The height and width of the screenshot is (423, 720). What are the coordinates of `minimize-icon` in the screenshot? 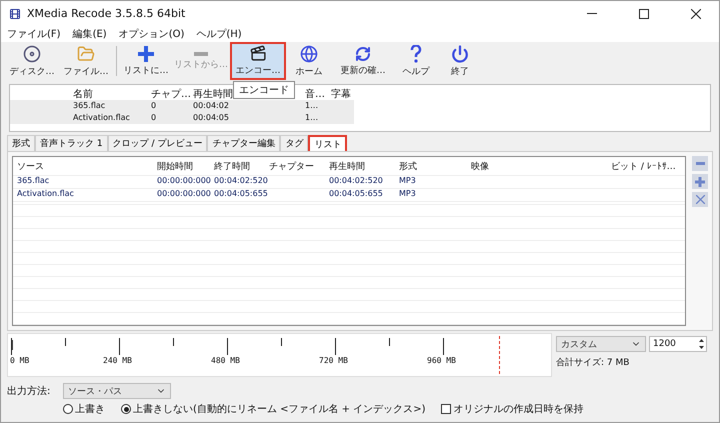 It's located at (592, 13).